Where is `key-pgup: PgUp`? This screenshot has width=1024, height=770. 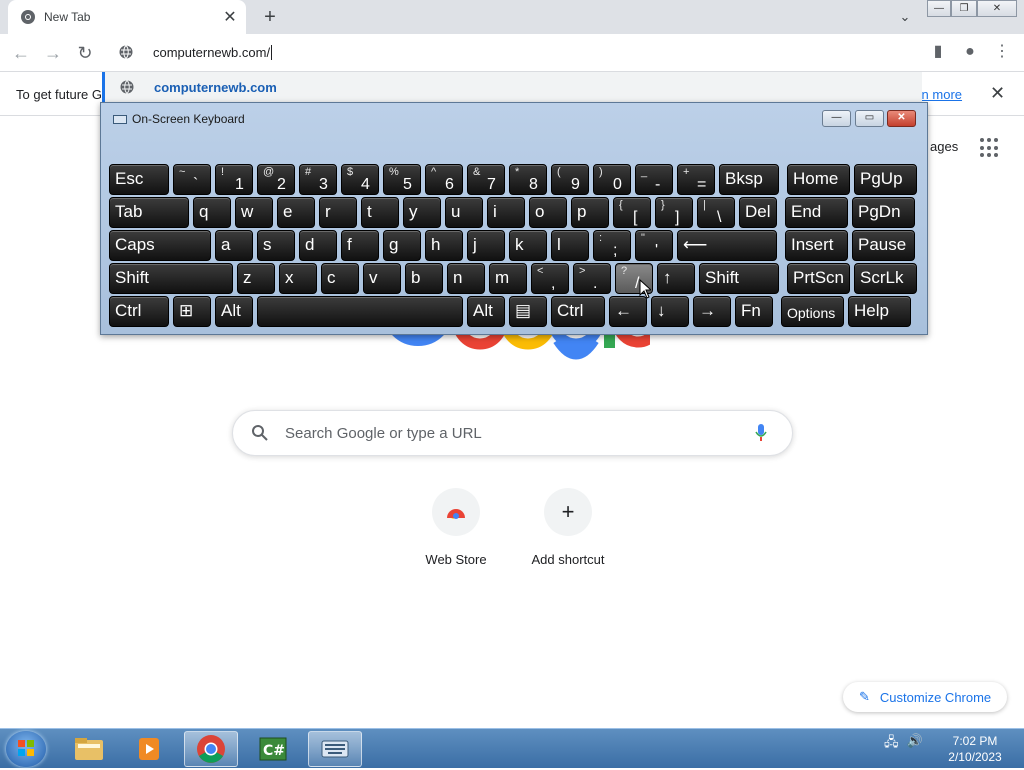 key-pgup: PgUp is located at coordinates (885, 179).